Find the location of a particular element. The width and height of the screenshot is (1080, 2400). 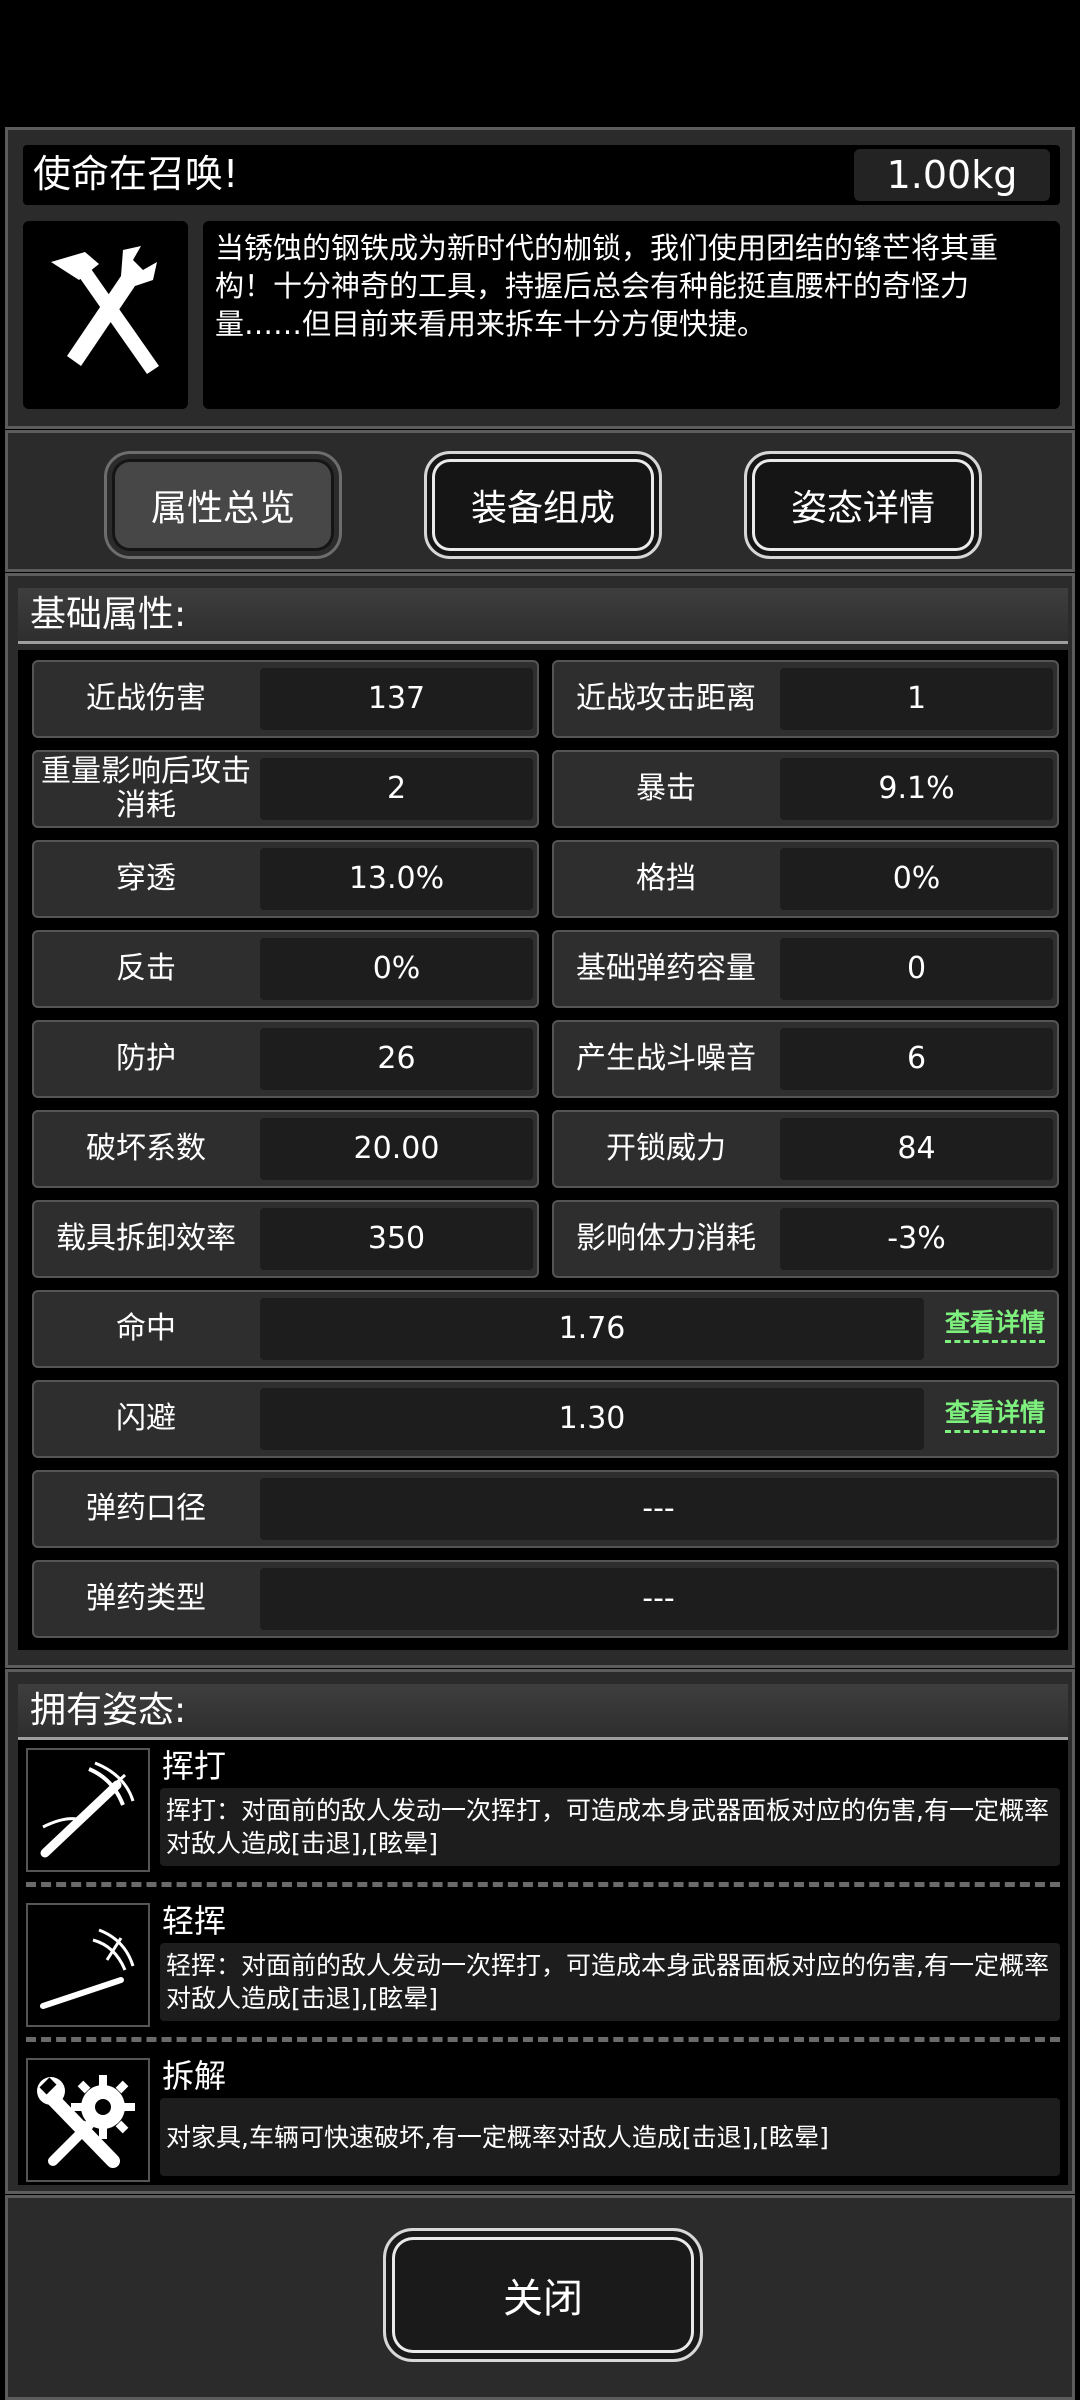

stat-label: 闪避 is located at coordinates (146, 1418).